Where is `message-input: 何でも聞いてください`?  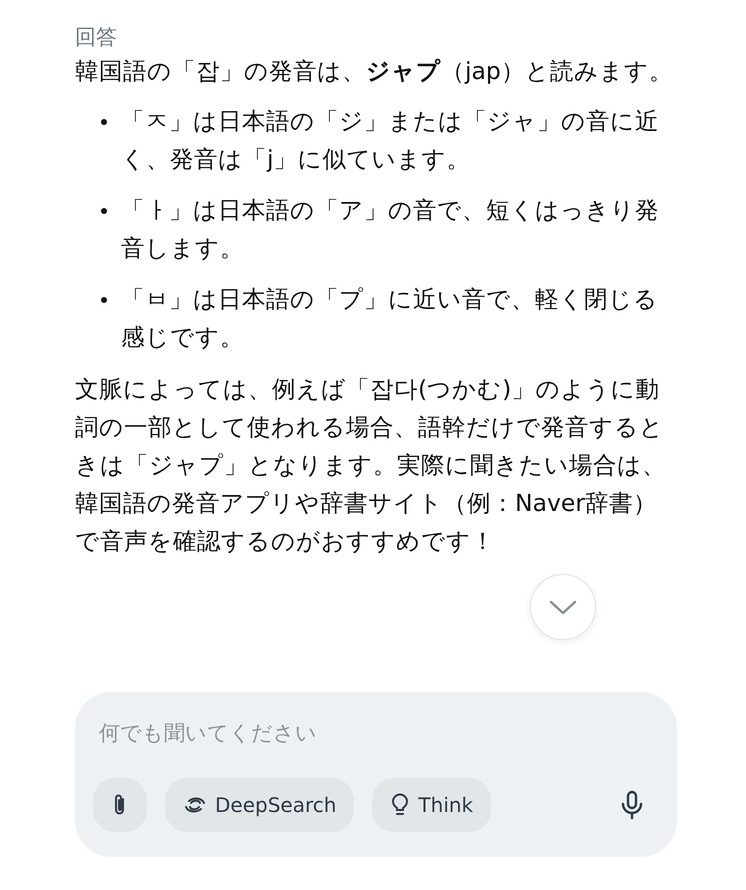
message-input: 何でも聞いてください is located at coordinates (366, 733).